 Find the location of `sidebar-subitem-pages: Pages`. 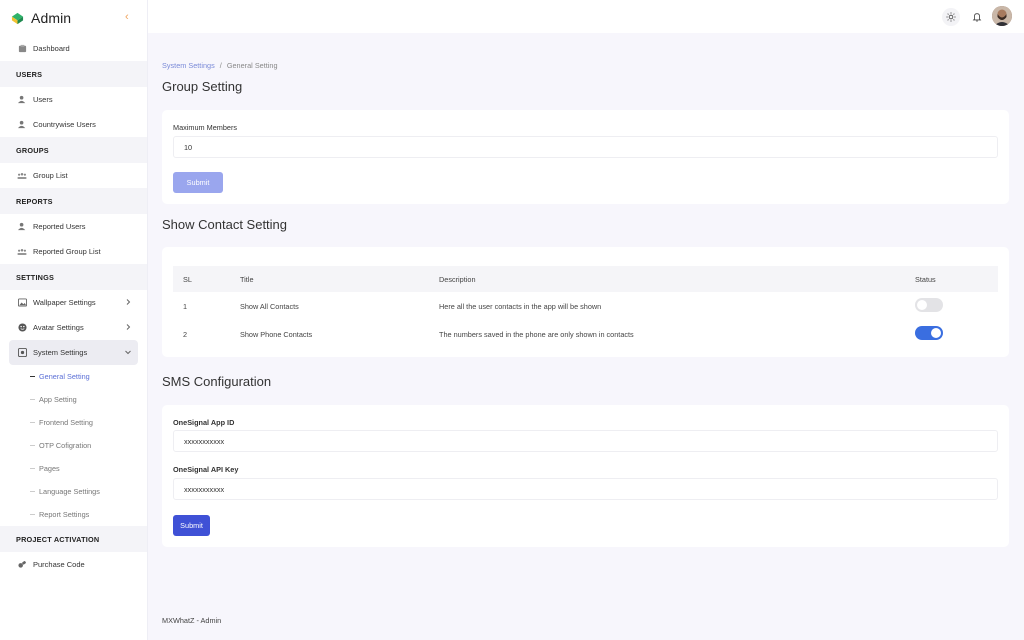

sidebar-subitem-pages: Pages is located at coordinates (73, 468).